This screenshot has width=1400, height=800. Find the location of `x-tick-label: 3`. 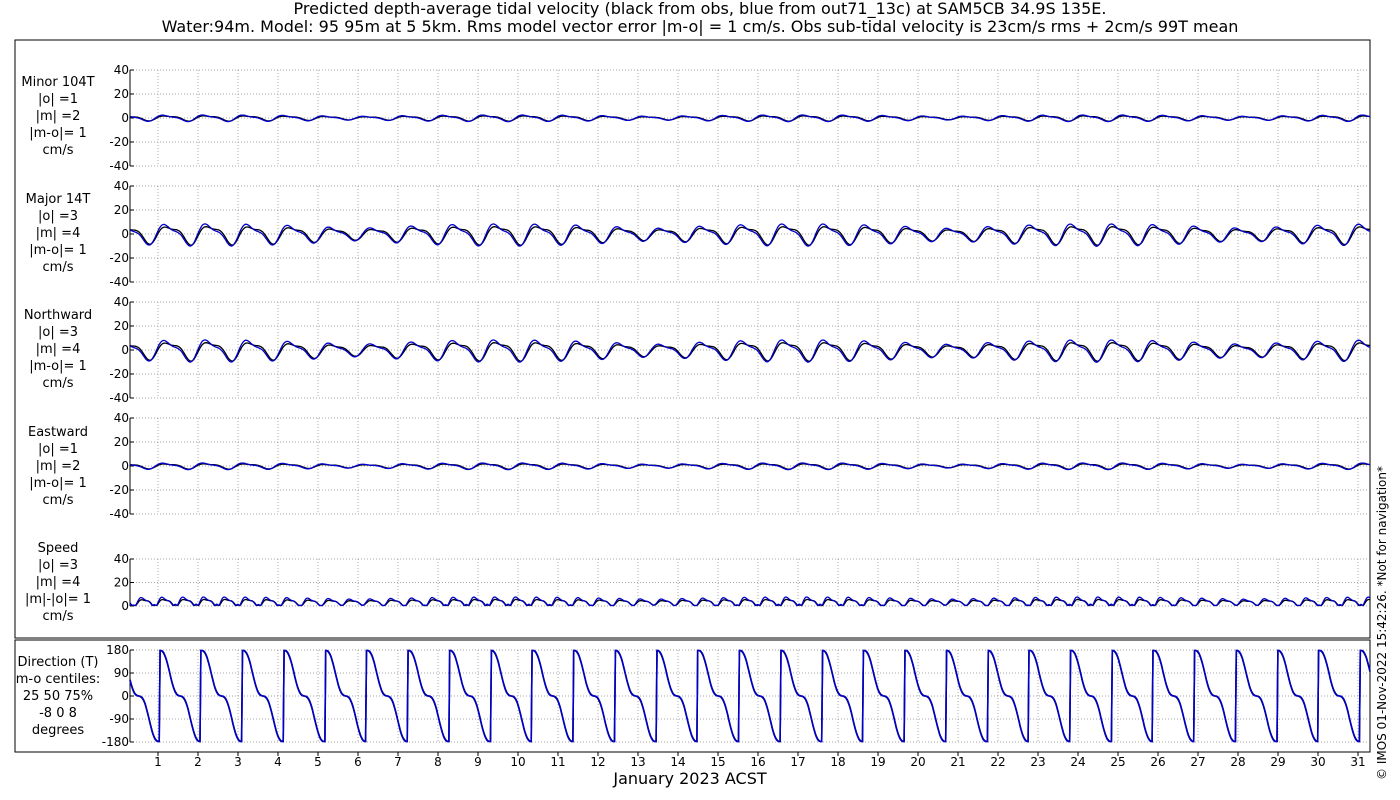

x-tick-label: 3 is located at coordinates (238, 762).